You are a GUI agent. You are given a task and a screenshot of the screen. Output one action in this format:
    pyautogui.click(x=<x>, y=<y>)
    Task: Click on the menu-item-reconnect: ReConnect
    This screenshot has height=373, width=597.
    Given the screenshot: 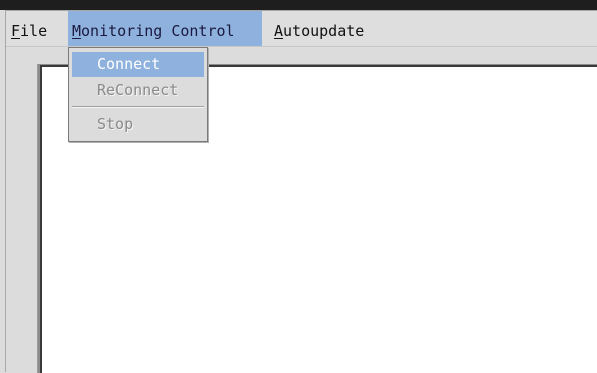 What is the action you would take?
    pyautogui.click(x=138, y=90)
    